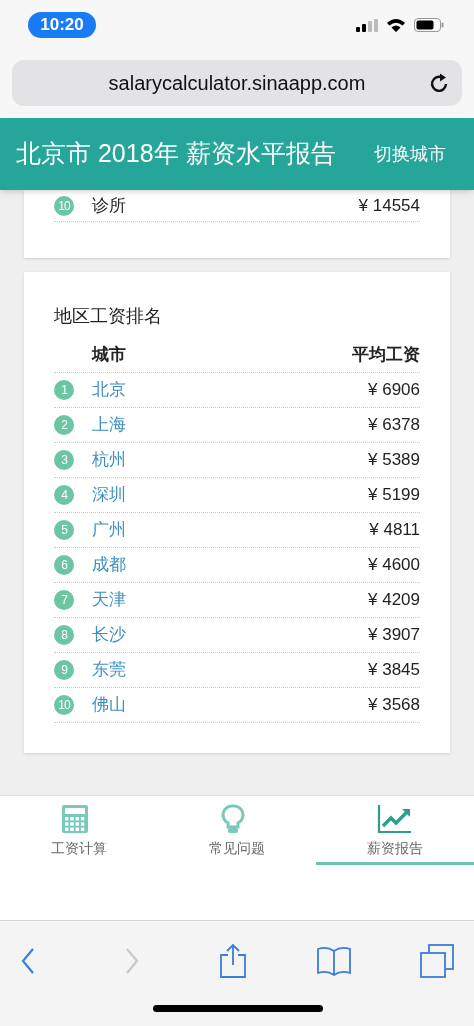  What do you see at coordinates (232, 961) in the screenshot?
I see `share-icon` at bounding box center [232, 961].